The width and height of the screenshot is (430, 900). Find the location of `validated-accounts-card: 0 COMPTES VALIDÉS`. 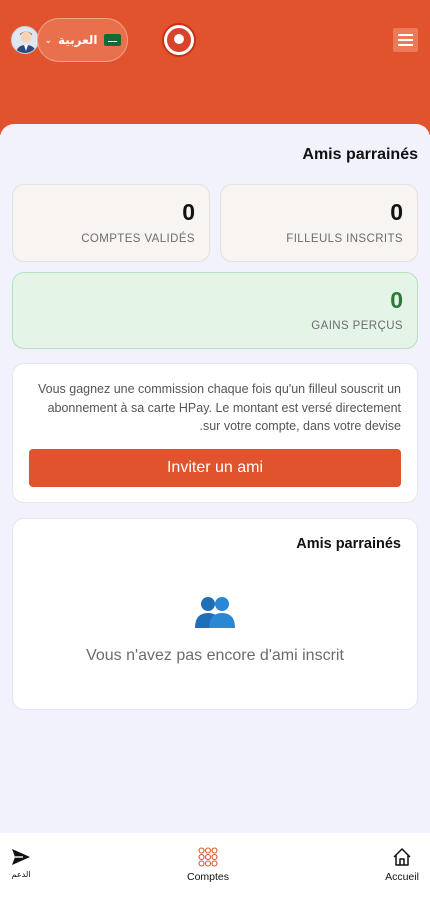

validated-accounts-card: 0 COMPTES VALIDÉS is located at coordinates (111, 223).